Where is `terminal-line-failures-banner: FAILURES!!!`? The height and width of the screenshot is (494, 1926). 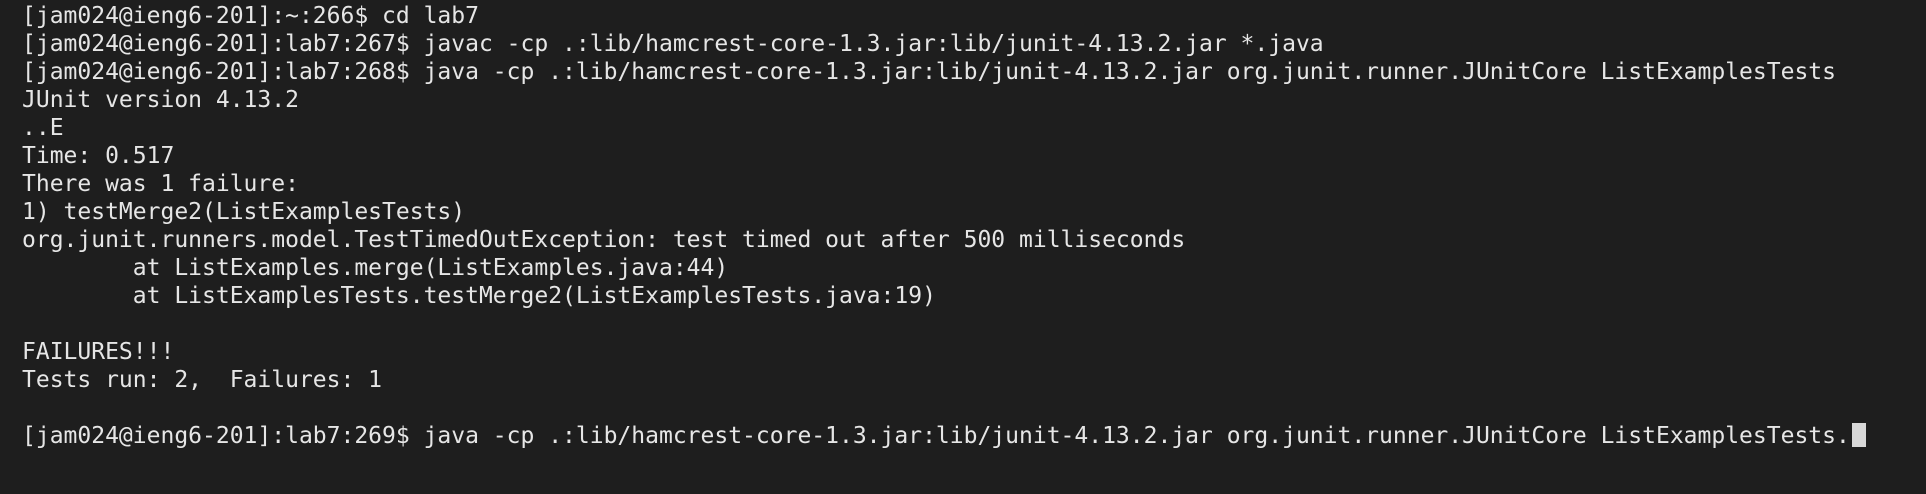
terminal-line-failures-banner: FAILURES!!! is located at coordinates (98, 352).